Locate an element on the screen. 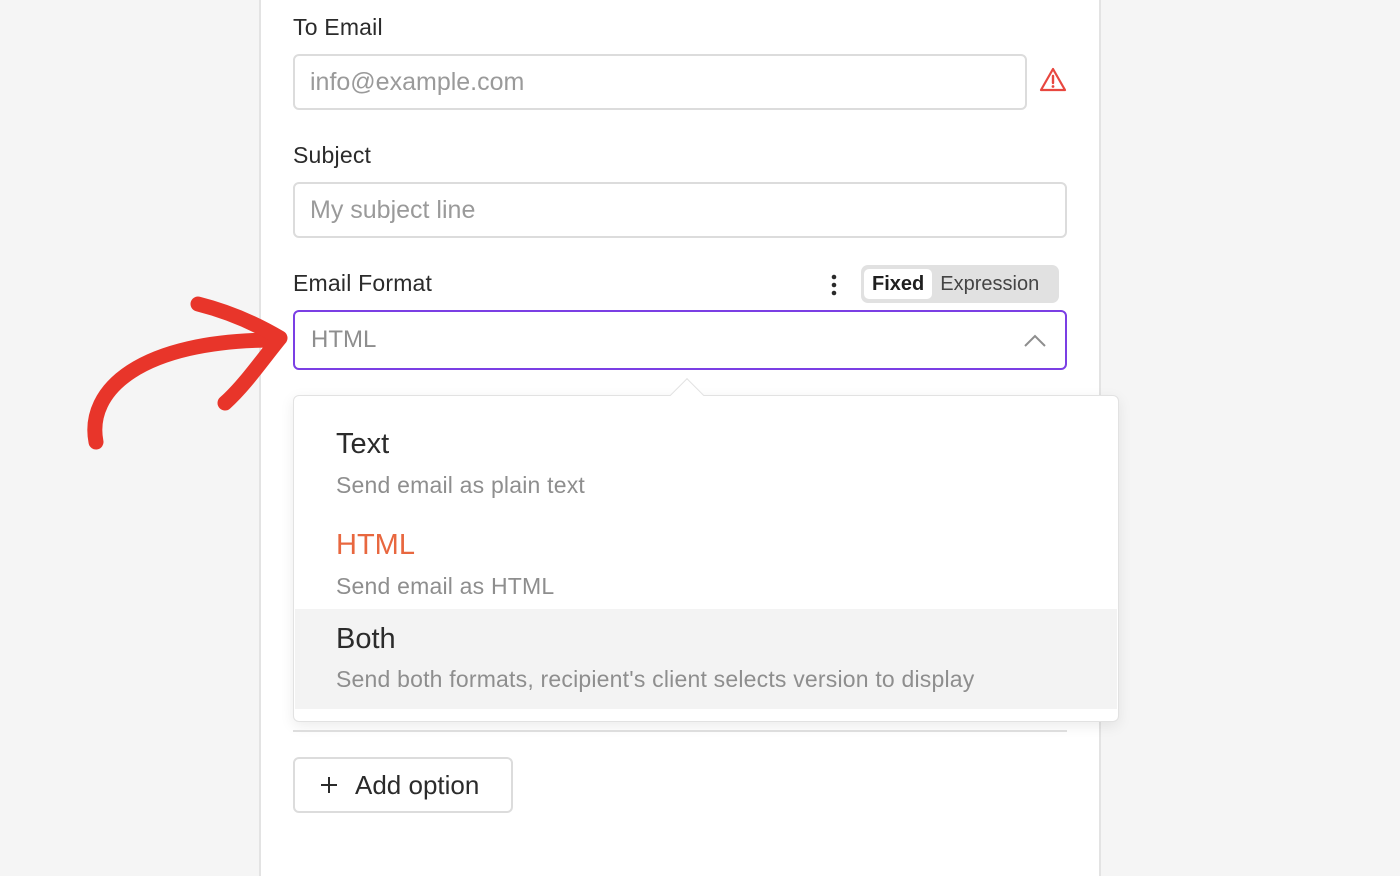 The image size is (1400, 876). option-html: HTML Send email as HTML is located at coordinates (706, 555).